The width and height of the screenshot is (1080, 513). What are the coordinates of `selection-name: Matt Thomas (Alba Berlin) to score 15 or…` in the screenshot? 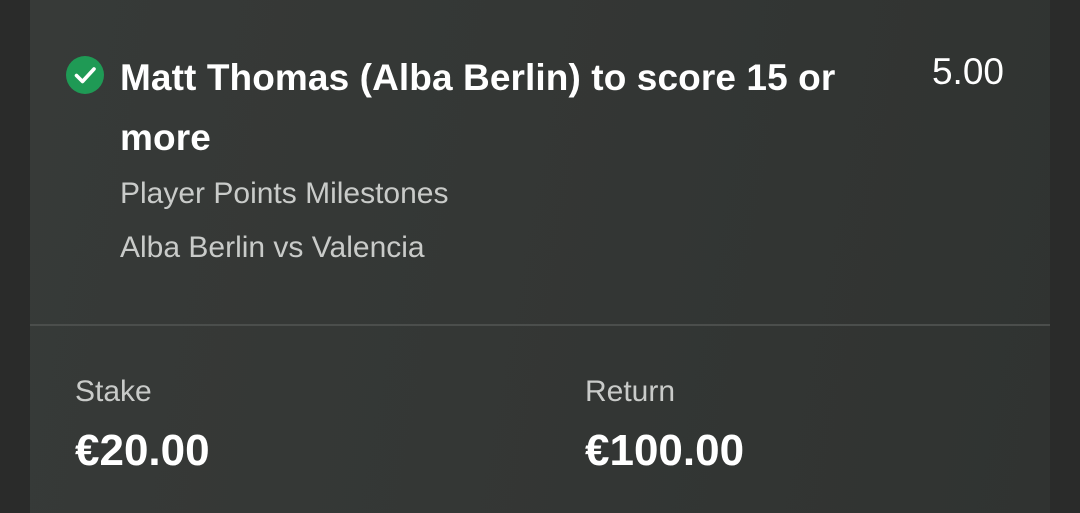 It's located at (478, 107).